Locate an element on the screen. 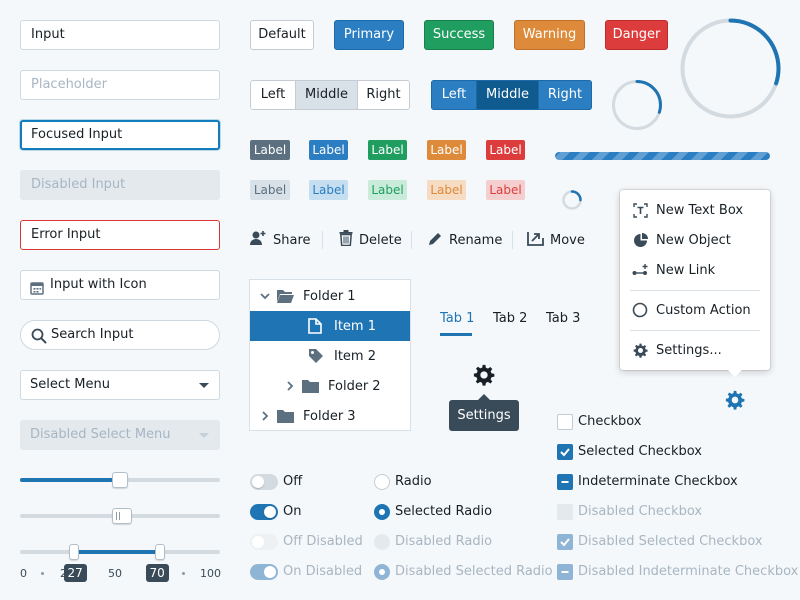  label-minimal-default: Label is located at coordinates (270, 190).